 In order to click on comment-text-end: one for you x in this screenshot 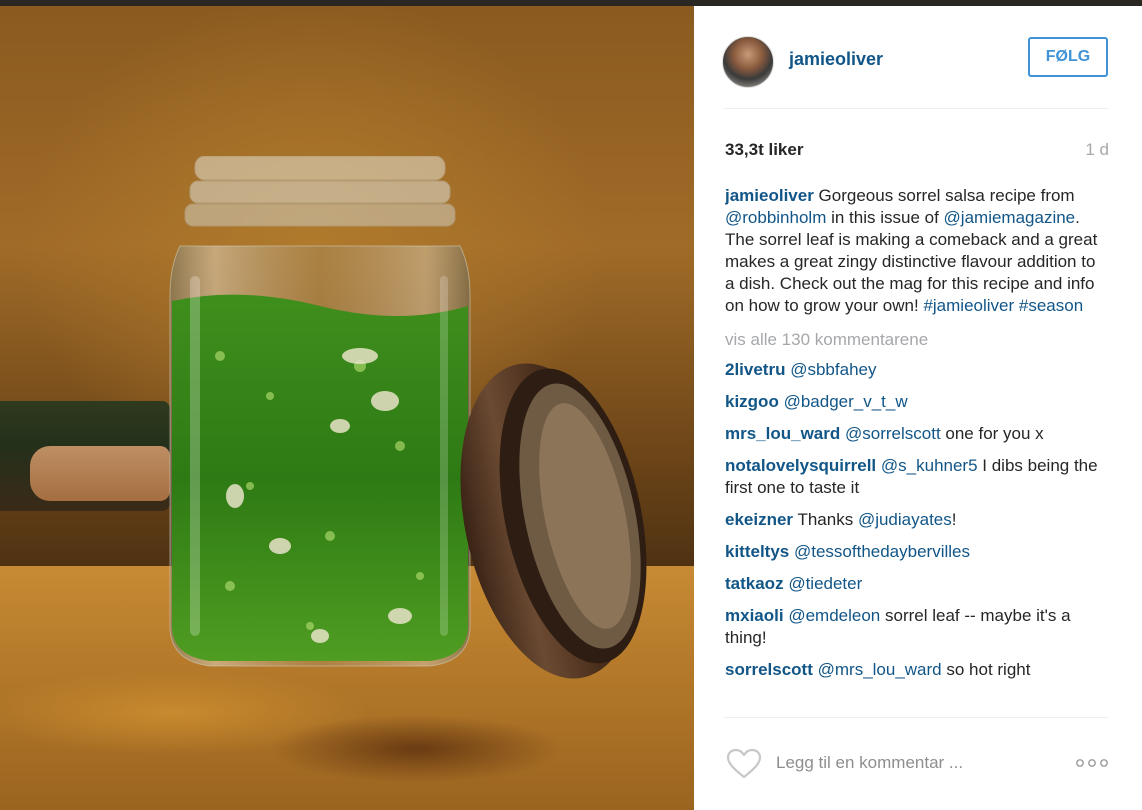, I will do `click(992, 433)`.